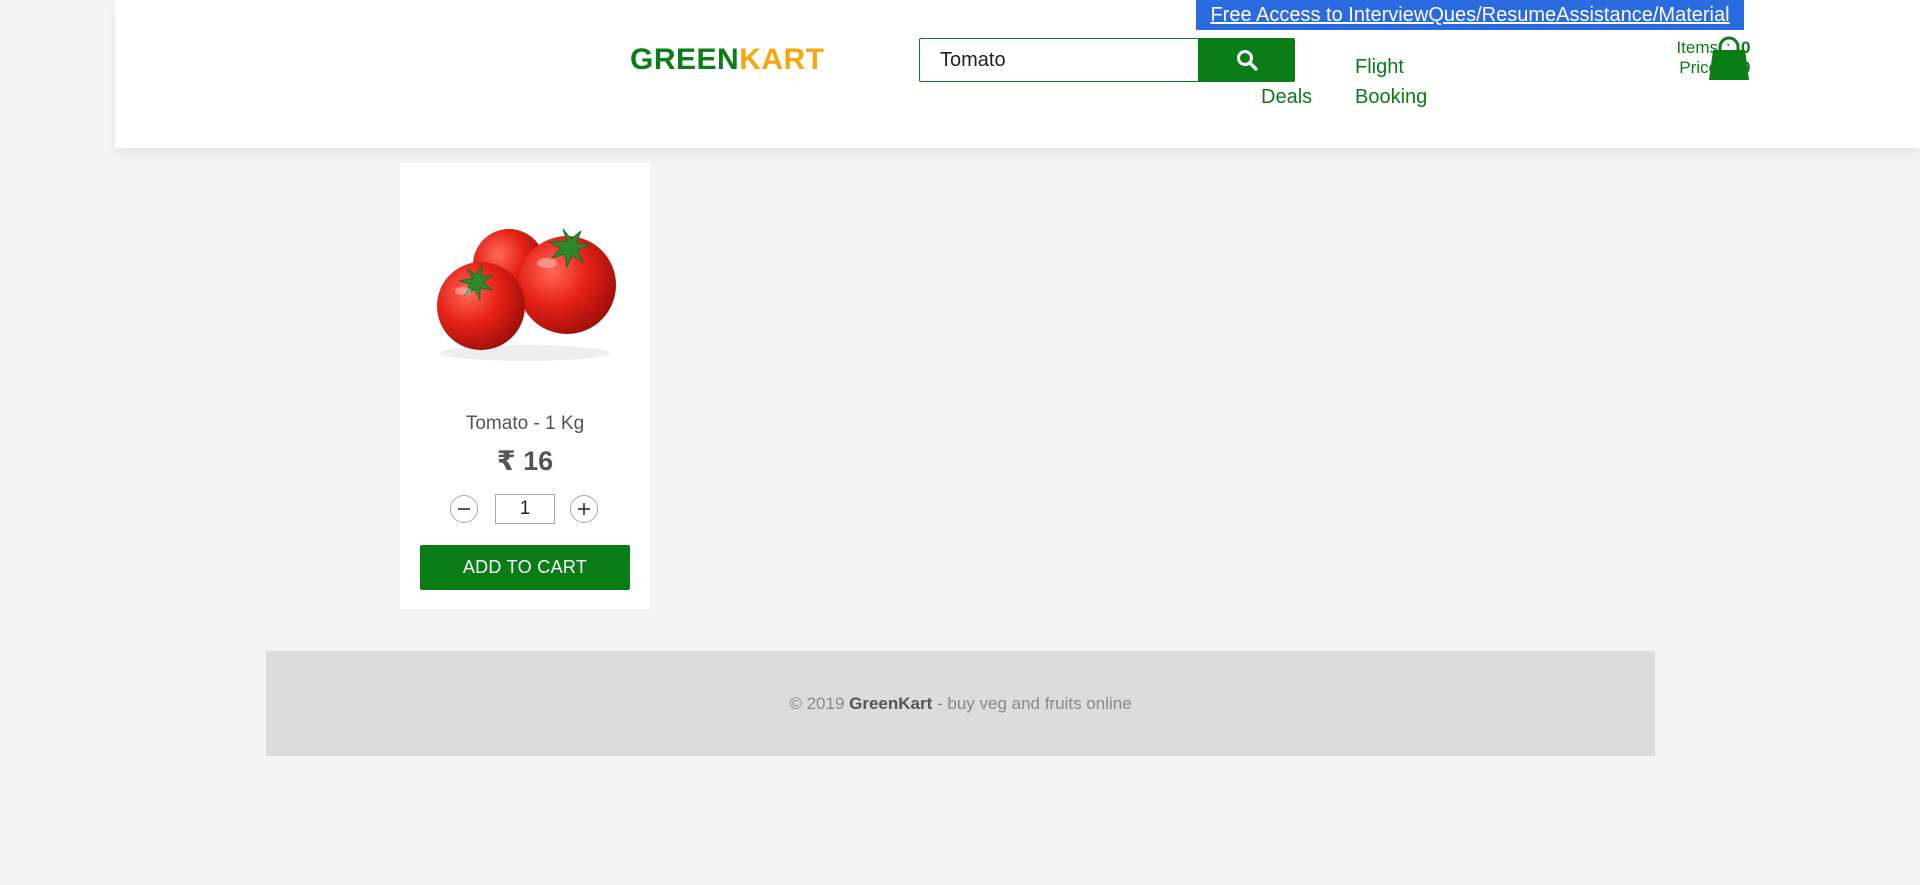 The image size is (1920, 885). Describe the element at coordinates (525, 386) in the screenshot. I see `product-card: Tomato - 1 Kg ₹ 16 ADD TO CART` at that location.